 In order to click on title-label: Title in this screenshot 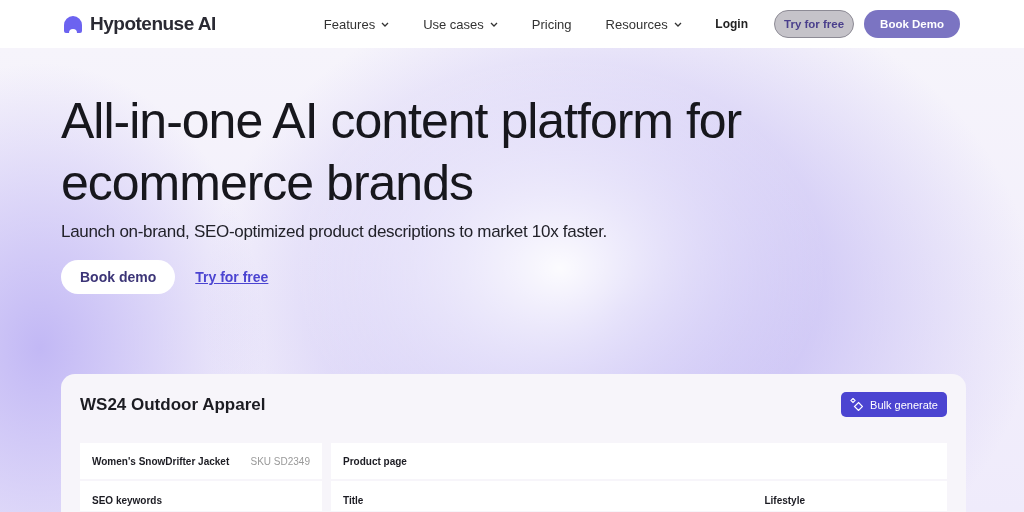, I will do `click(353, 500)`.